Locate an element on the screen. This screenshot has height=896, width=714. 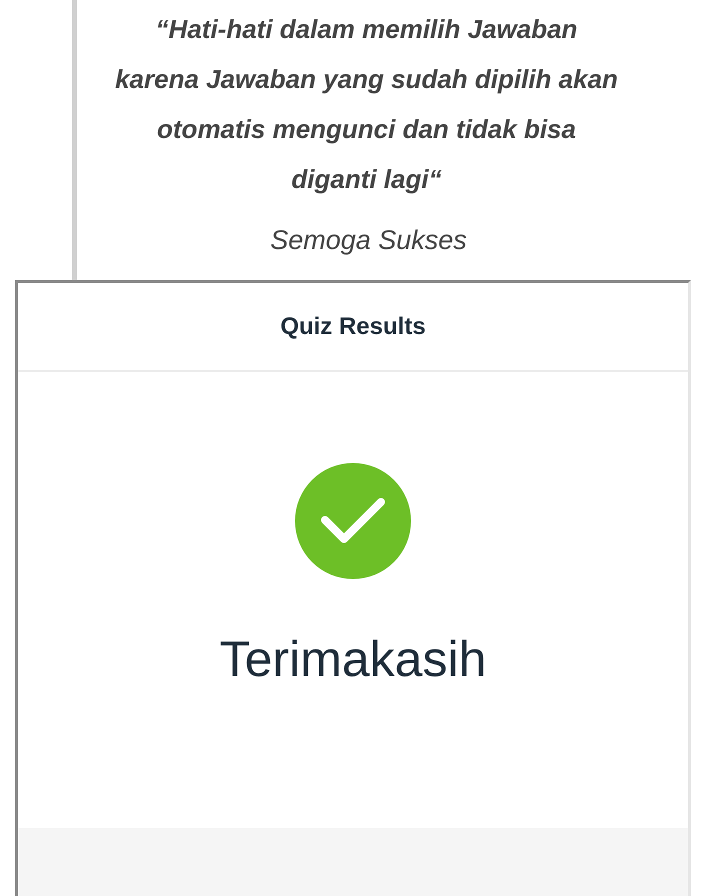
closing-text: Semoga Sukses is located at coordinates (368, 240).